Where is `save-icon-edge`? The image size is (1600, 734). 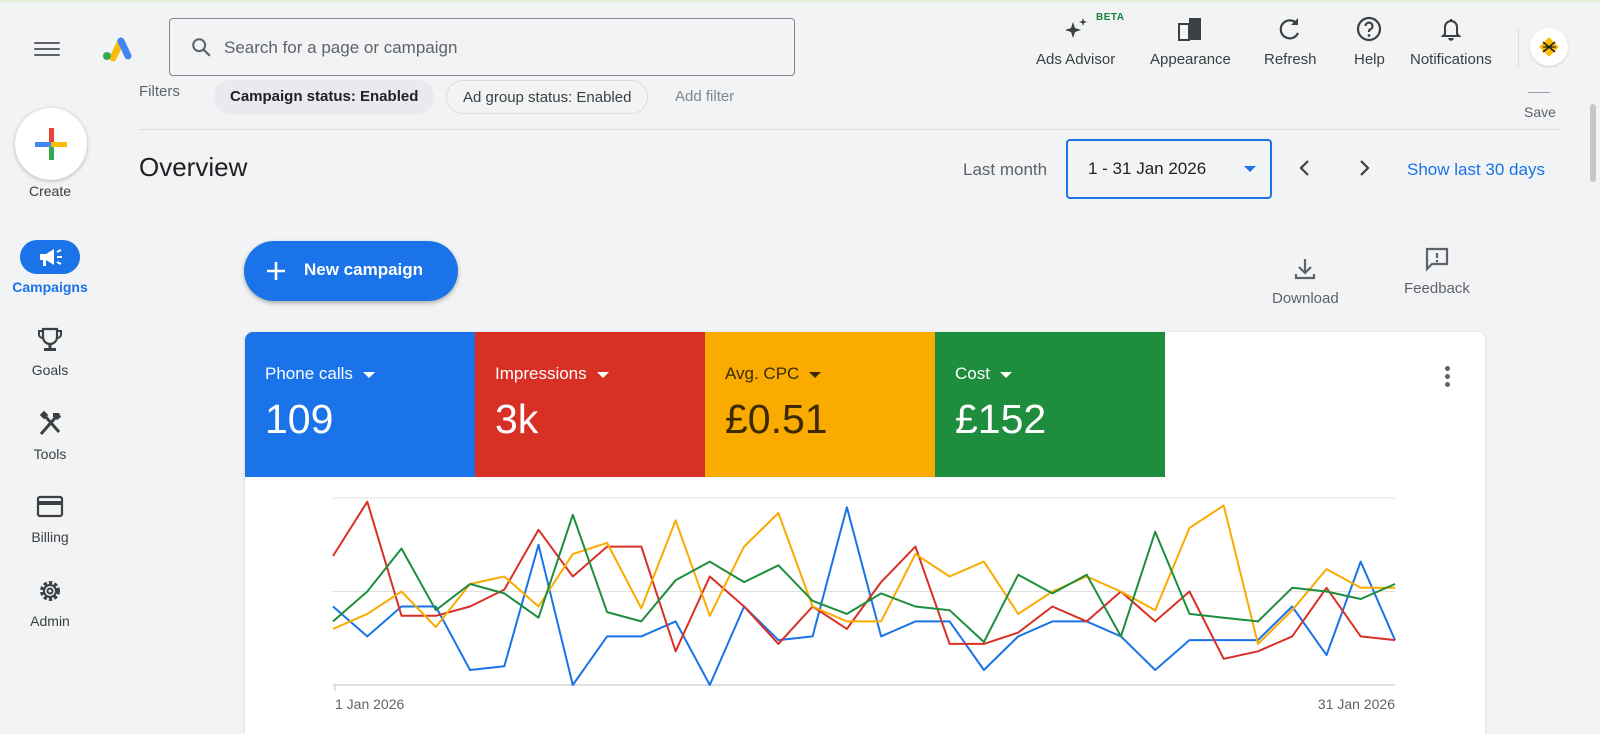 save-icon-edge is located at coordinates (1539, 92).